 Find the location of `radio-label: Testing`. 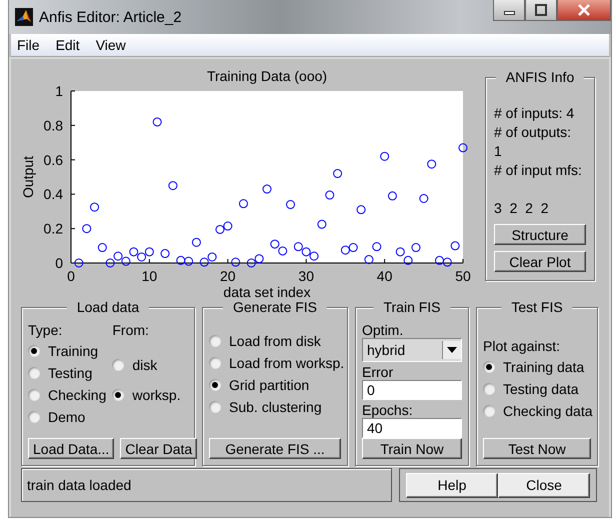

radio-label: Testing is located at coordinates (70, 373).